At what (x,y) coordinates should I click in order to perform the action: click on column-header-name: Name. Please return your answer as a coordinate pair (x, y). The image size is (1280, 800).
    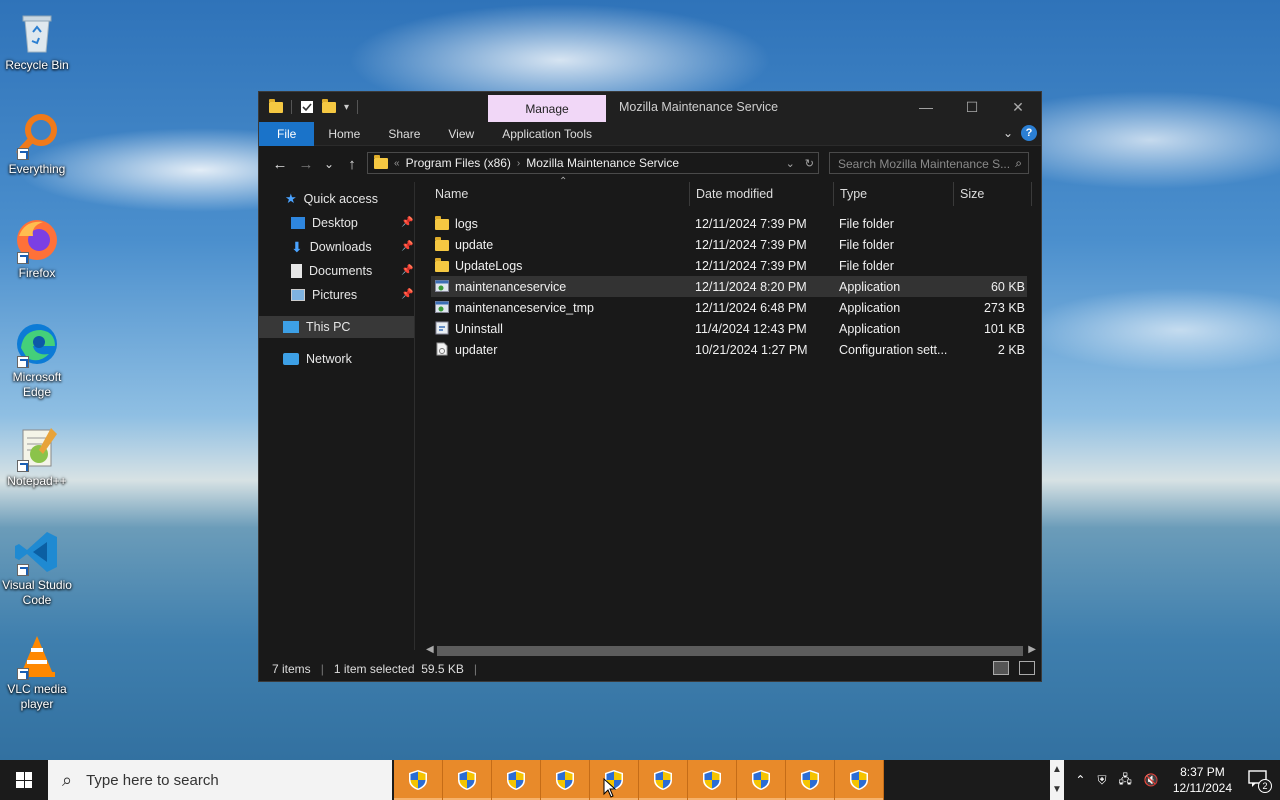
    Looking at the image, I should click on (451, 194).